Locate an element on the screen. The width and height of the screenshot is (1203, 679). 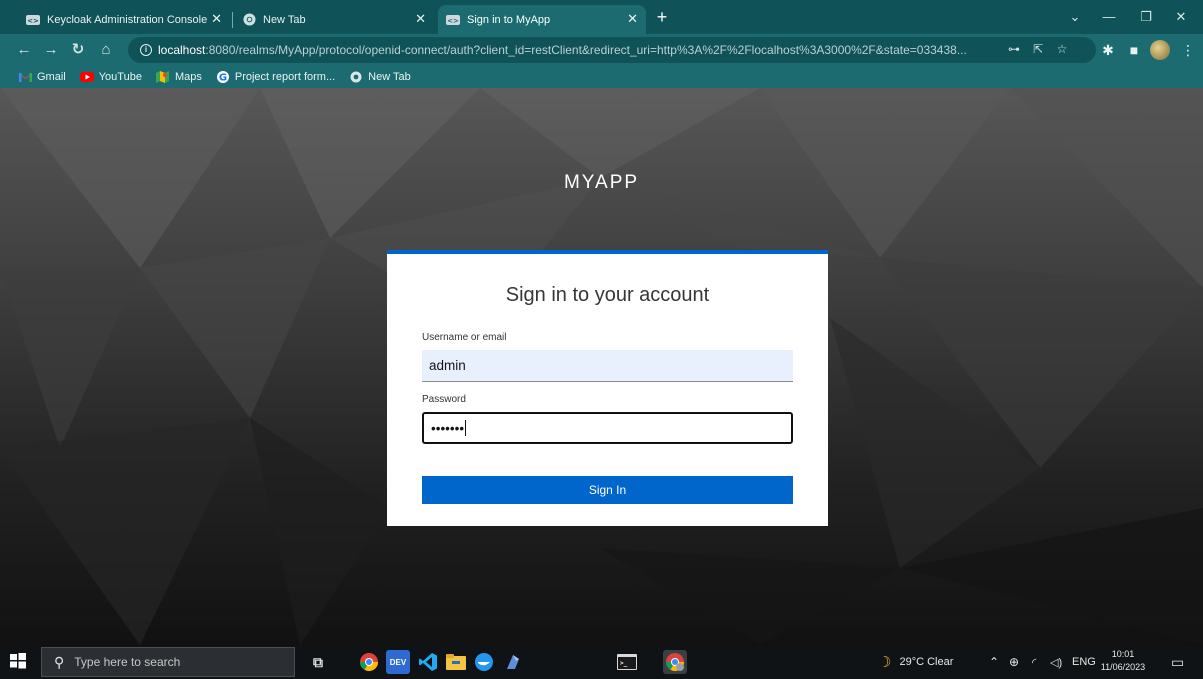
google-icon: G is located at coordinates (223, 77).